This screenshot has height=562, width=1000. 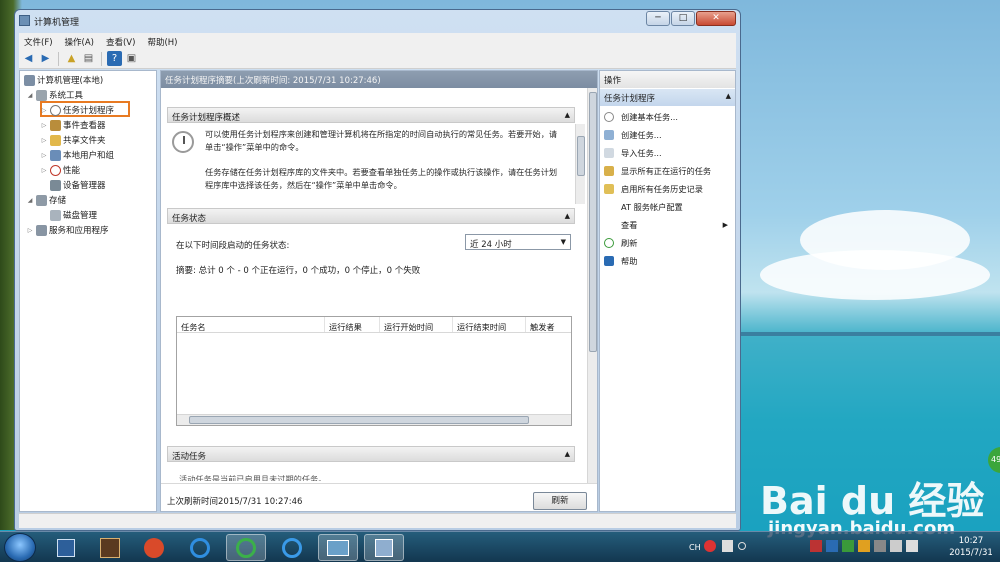 I want to click on input-method-icon, so click(x=710, y=546).